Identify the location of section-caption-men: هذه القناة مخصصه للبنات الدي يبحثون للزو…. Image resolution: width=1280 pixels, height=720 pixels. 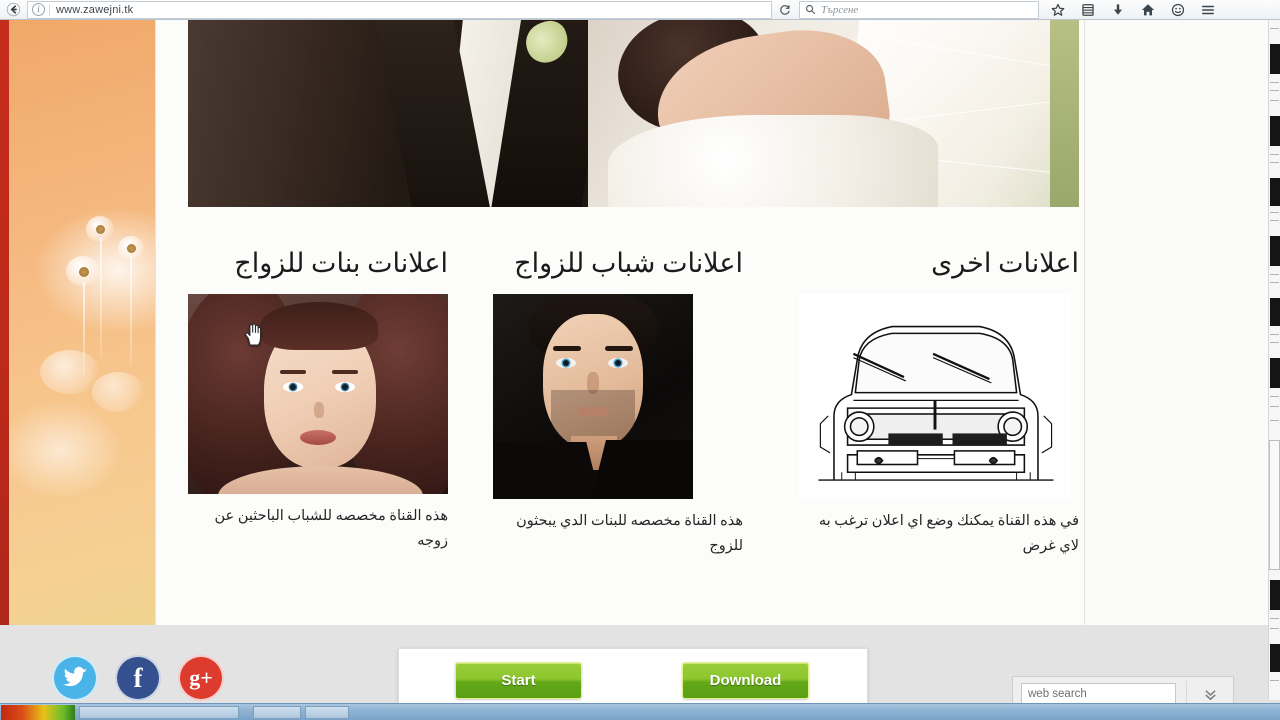
(629, 534).